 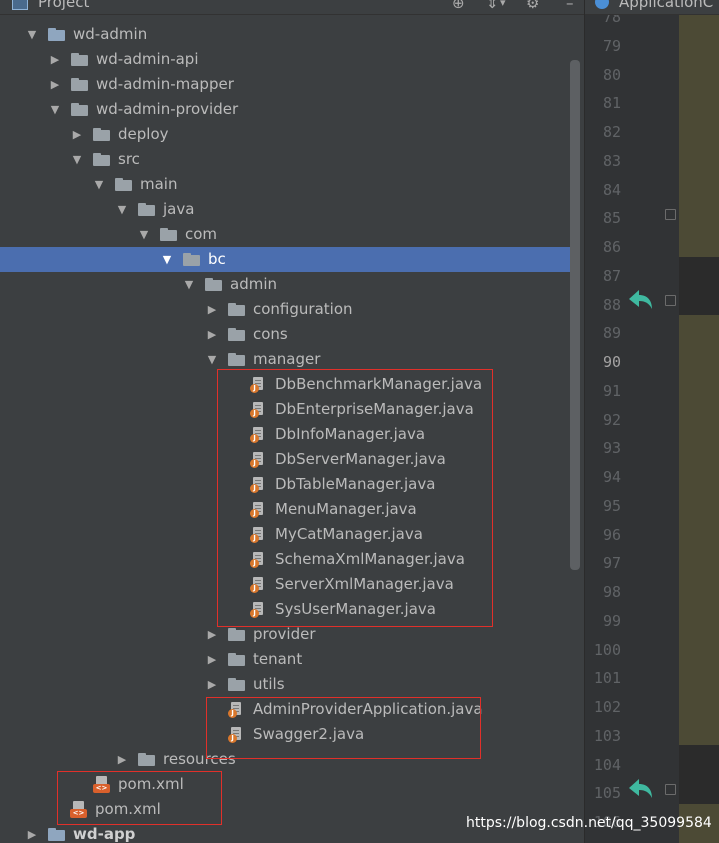 I want to click on line-number: 103, so click(x=607, y=735).